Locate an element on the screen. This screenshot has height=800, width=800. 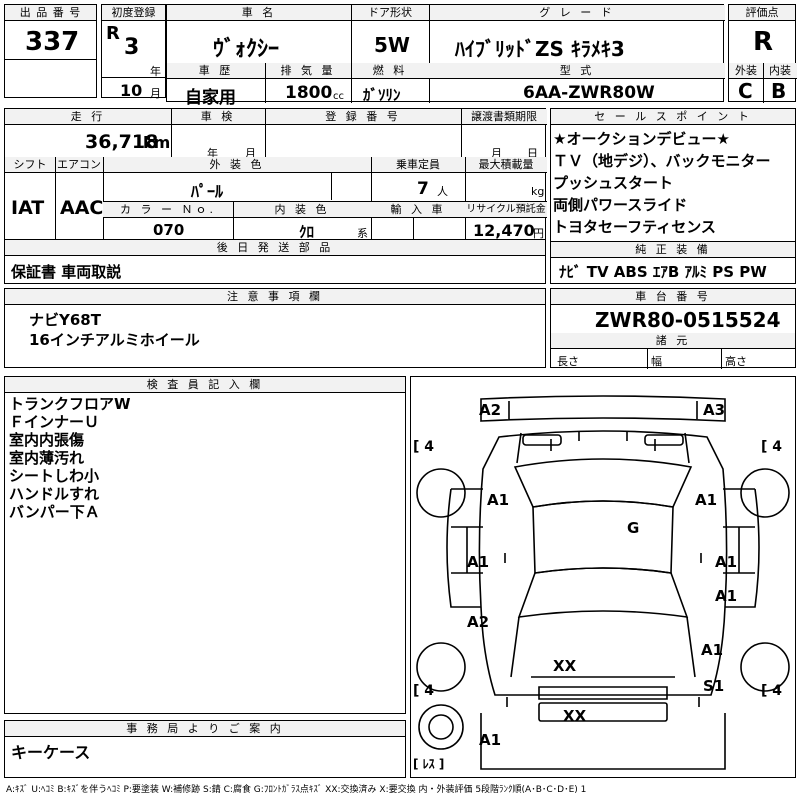
lot-number: 337 is located at coordinates (52, 42).